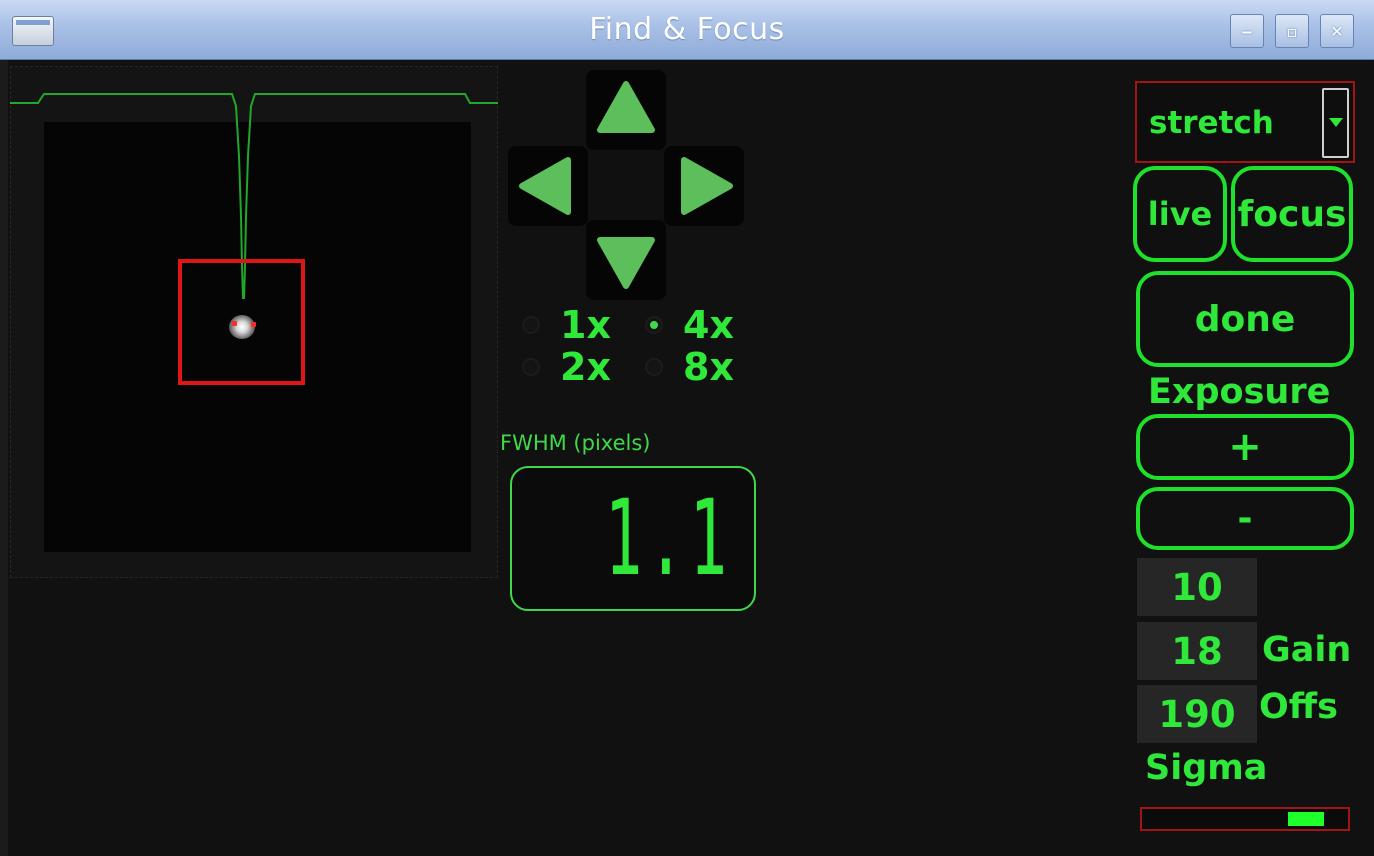  What do you see at coordinates (1206, 768) in the screenshot?
I see `sigma-label: Sigma` at bounding box center [1206, 768].